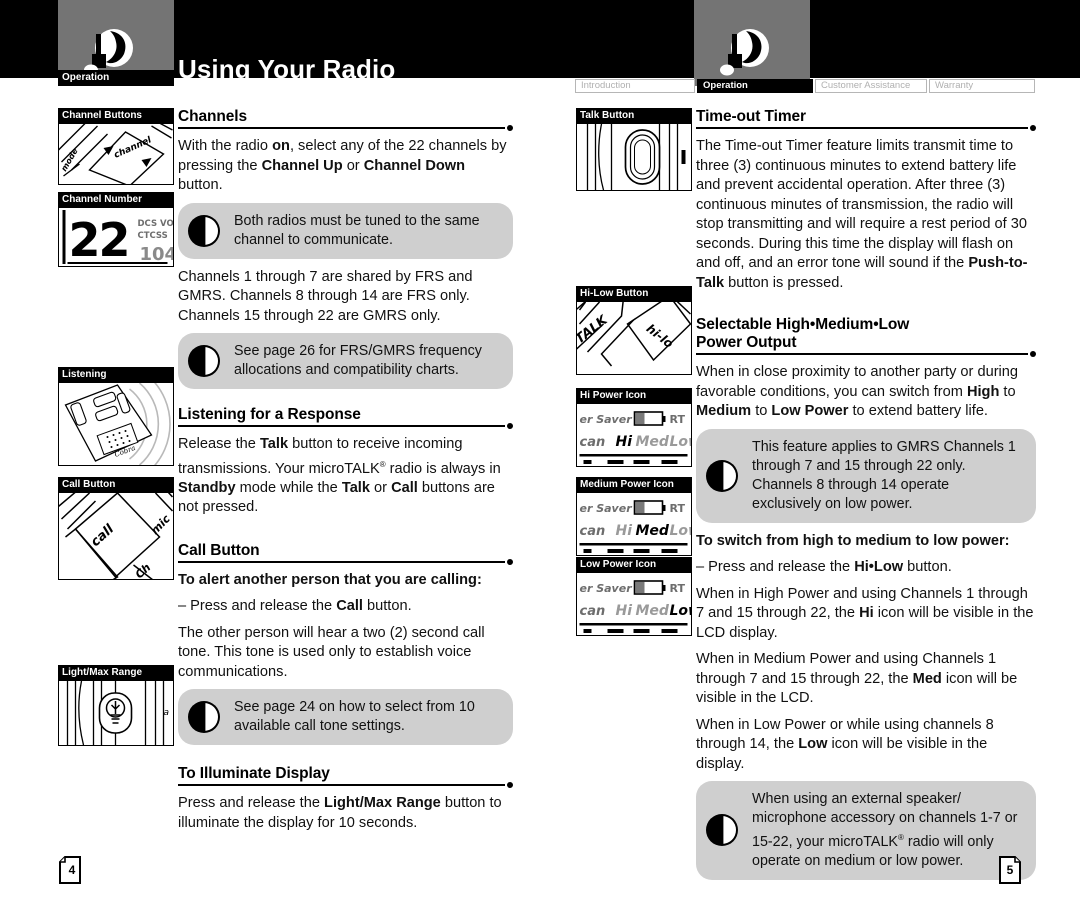 The image size is (1080, 920). Describe the element at coordinates (116, 43) in the screenshot. I see `logo-block-left: Operation` at that location.